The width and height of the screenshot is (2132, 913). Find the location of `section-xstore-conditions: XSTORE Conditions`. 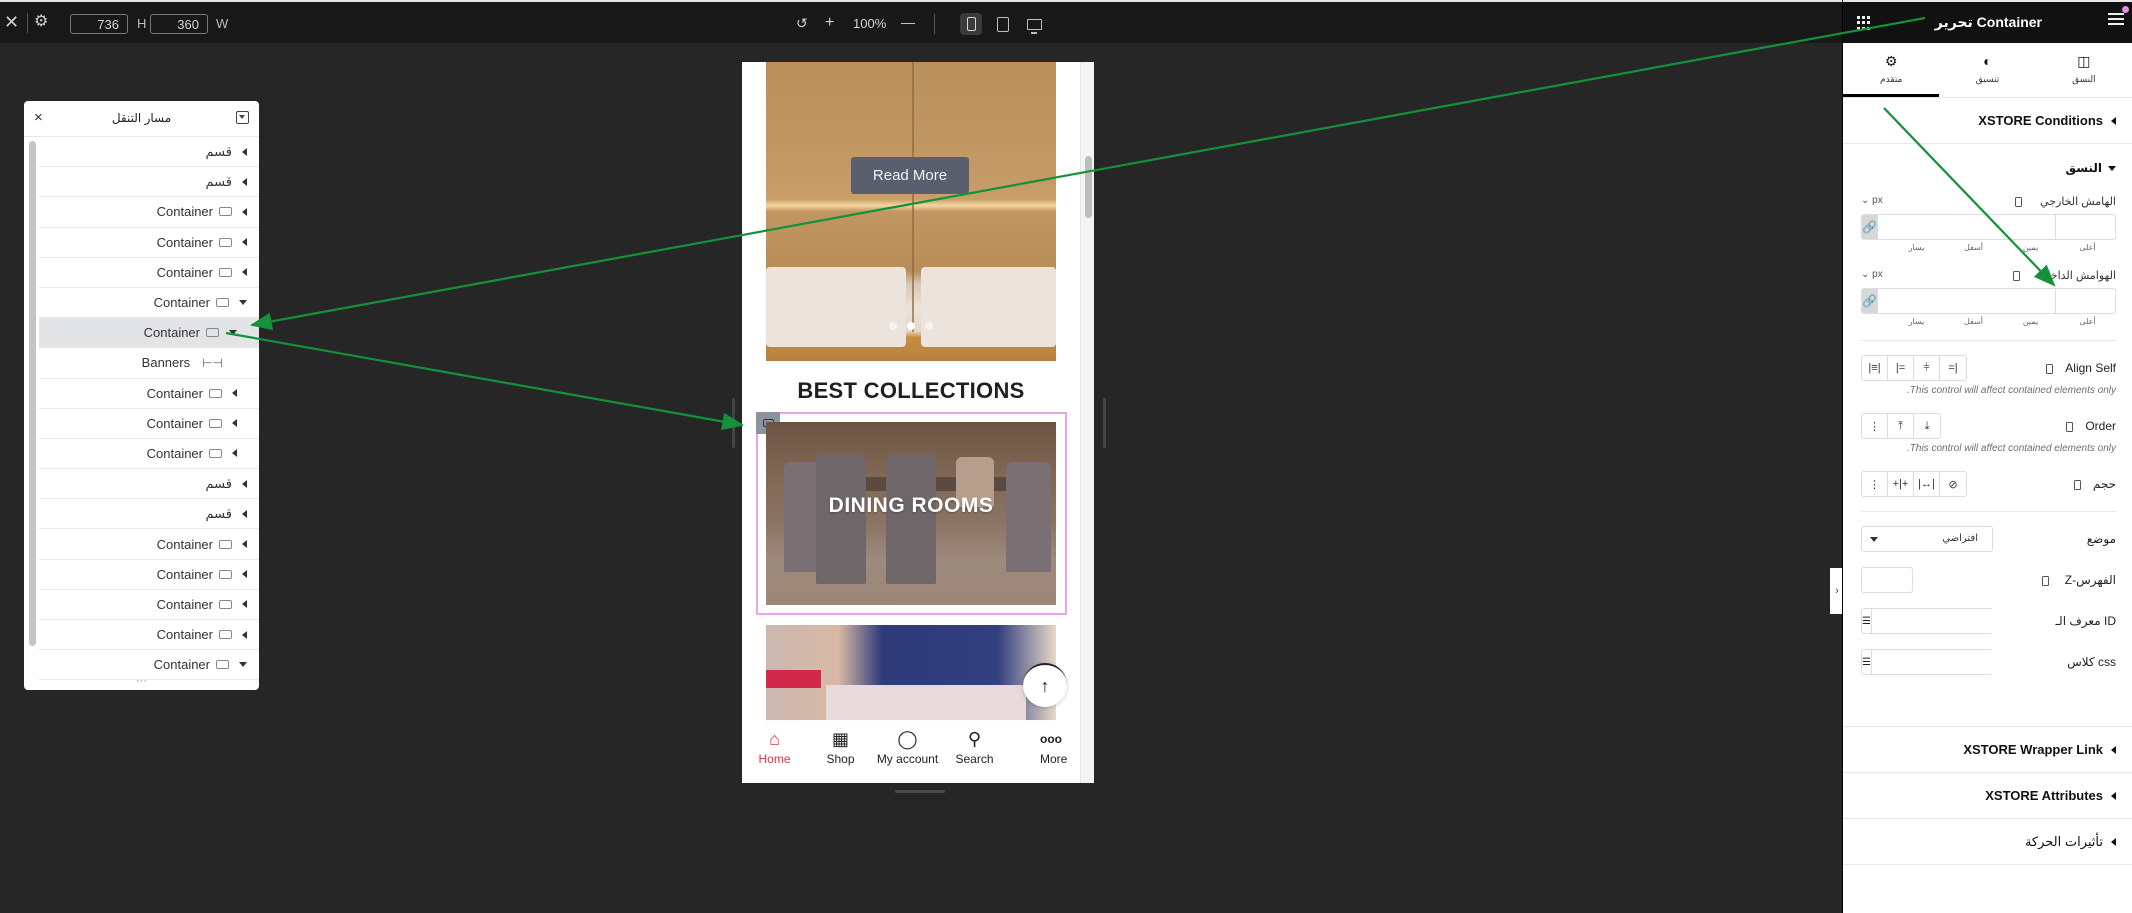

section-xstore-conditions: XSTORE Conditions is located at coordinates (1987, 121).